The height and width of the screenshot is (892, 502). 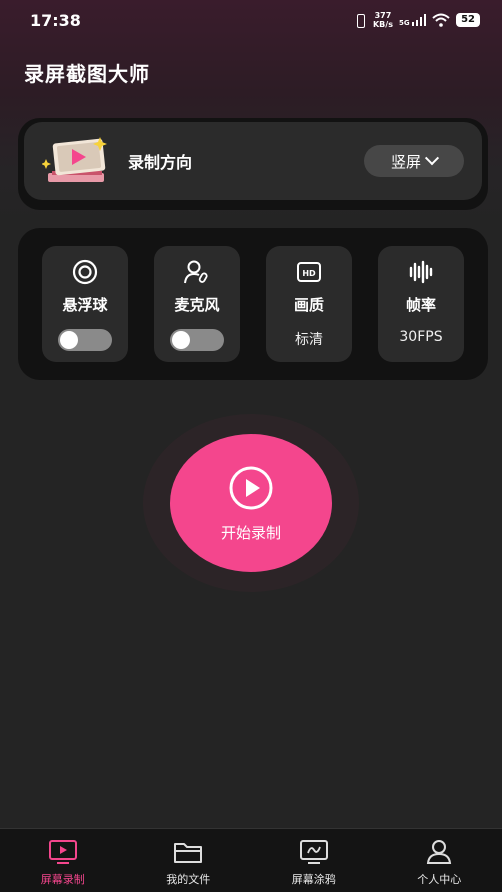 I want to click on net-speed: 377 KB/s, so click(x=383, y=20).